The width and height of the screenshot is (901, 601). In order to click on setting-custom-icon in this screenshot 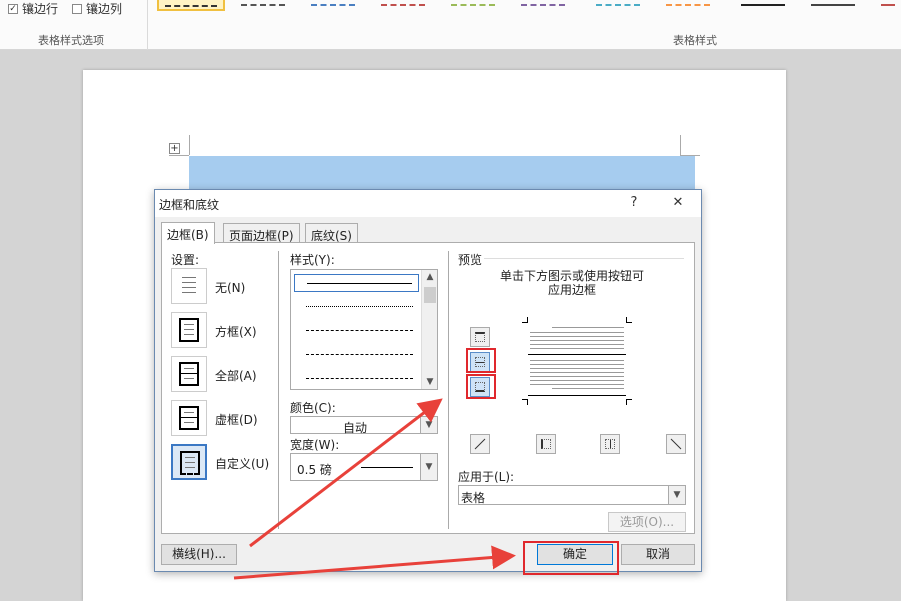, I will do `click(189, 462)`.